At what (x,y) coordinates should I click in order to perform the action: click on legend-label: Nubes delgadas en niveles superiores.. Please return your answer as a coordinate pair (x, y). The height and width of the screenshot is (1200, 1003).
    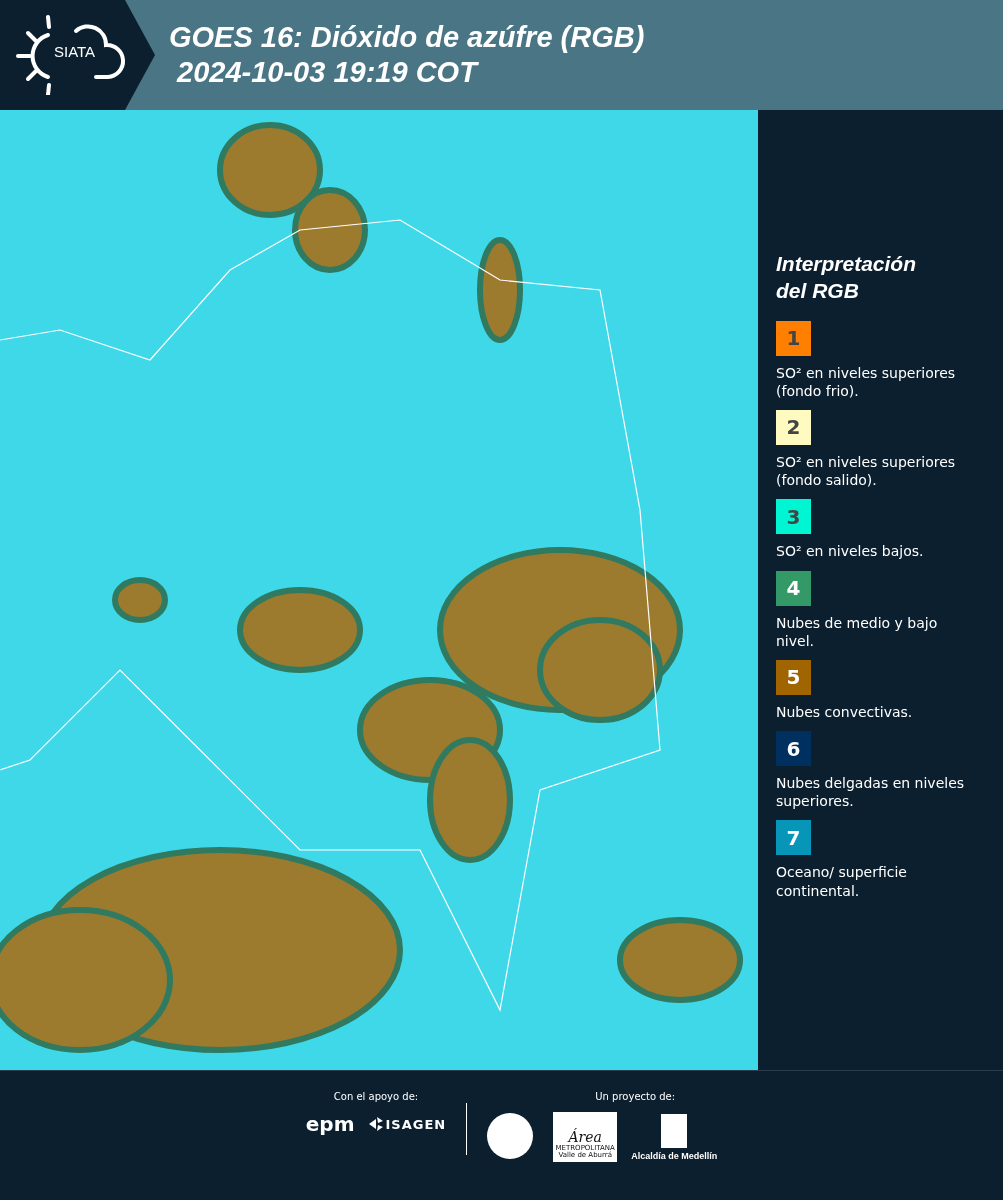
    Looking at the image, I should click on (871, 792).